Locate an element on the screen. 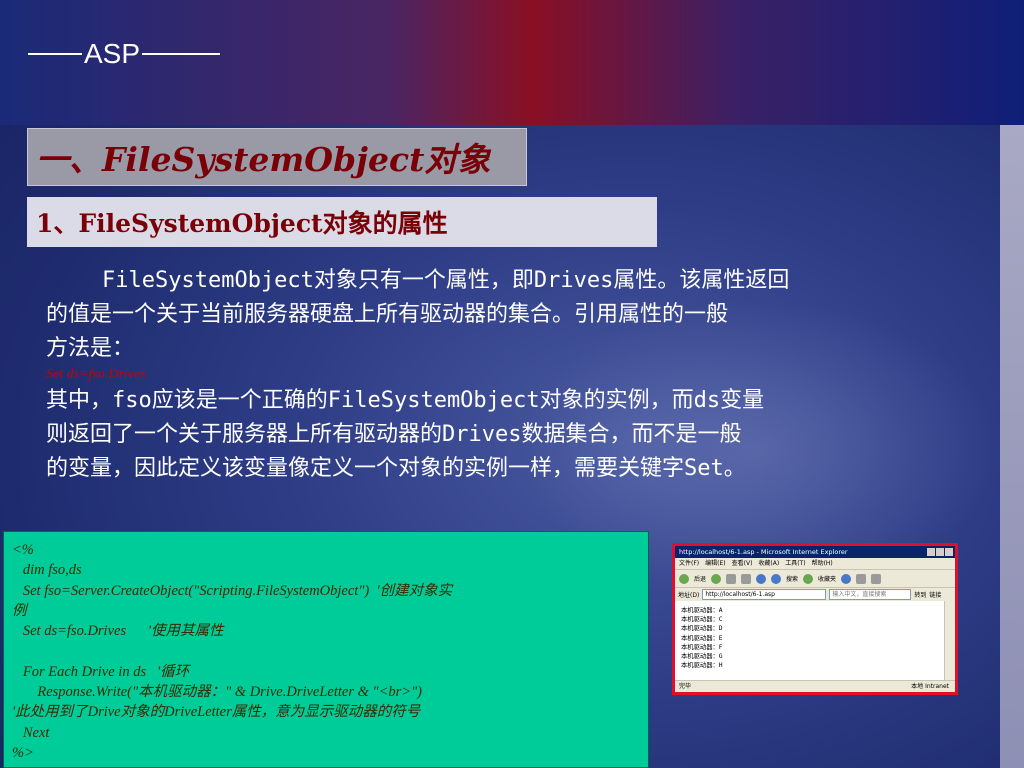 Image resolution: width=1024 pixels, height=768 pixels. code-line: Next is located at coordinates (31, 732).